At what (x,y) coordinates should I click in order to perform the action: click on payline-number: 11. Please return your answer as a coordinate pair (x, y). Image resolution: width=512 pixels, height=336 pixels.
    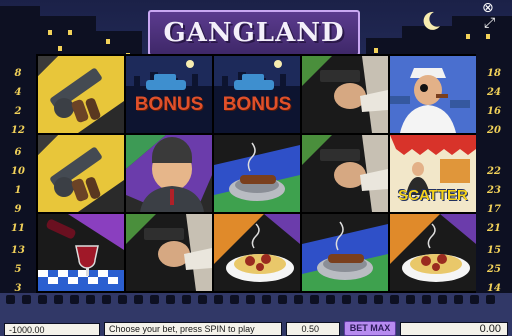
    Looking at the image, I should click on (18, 228).